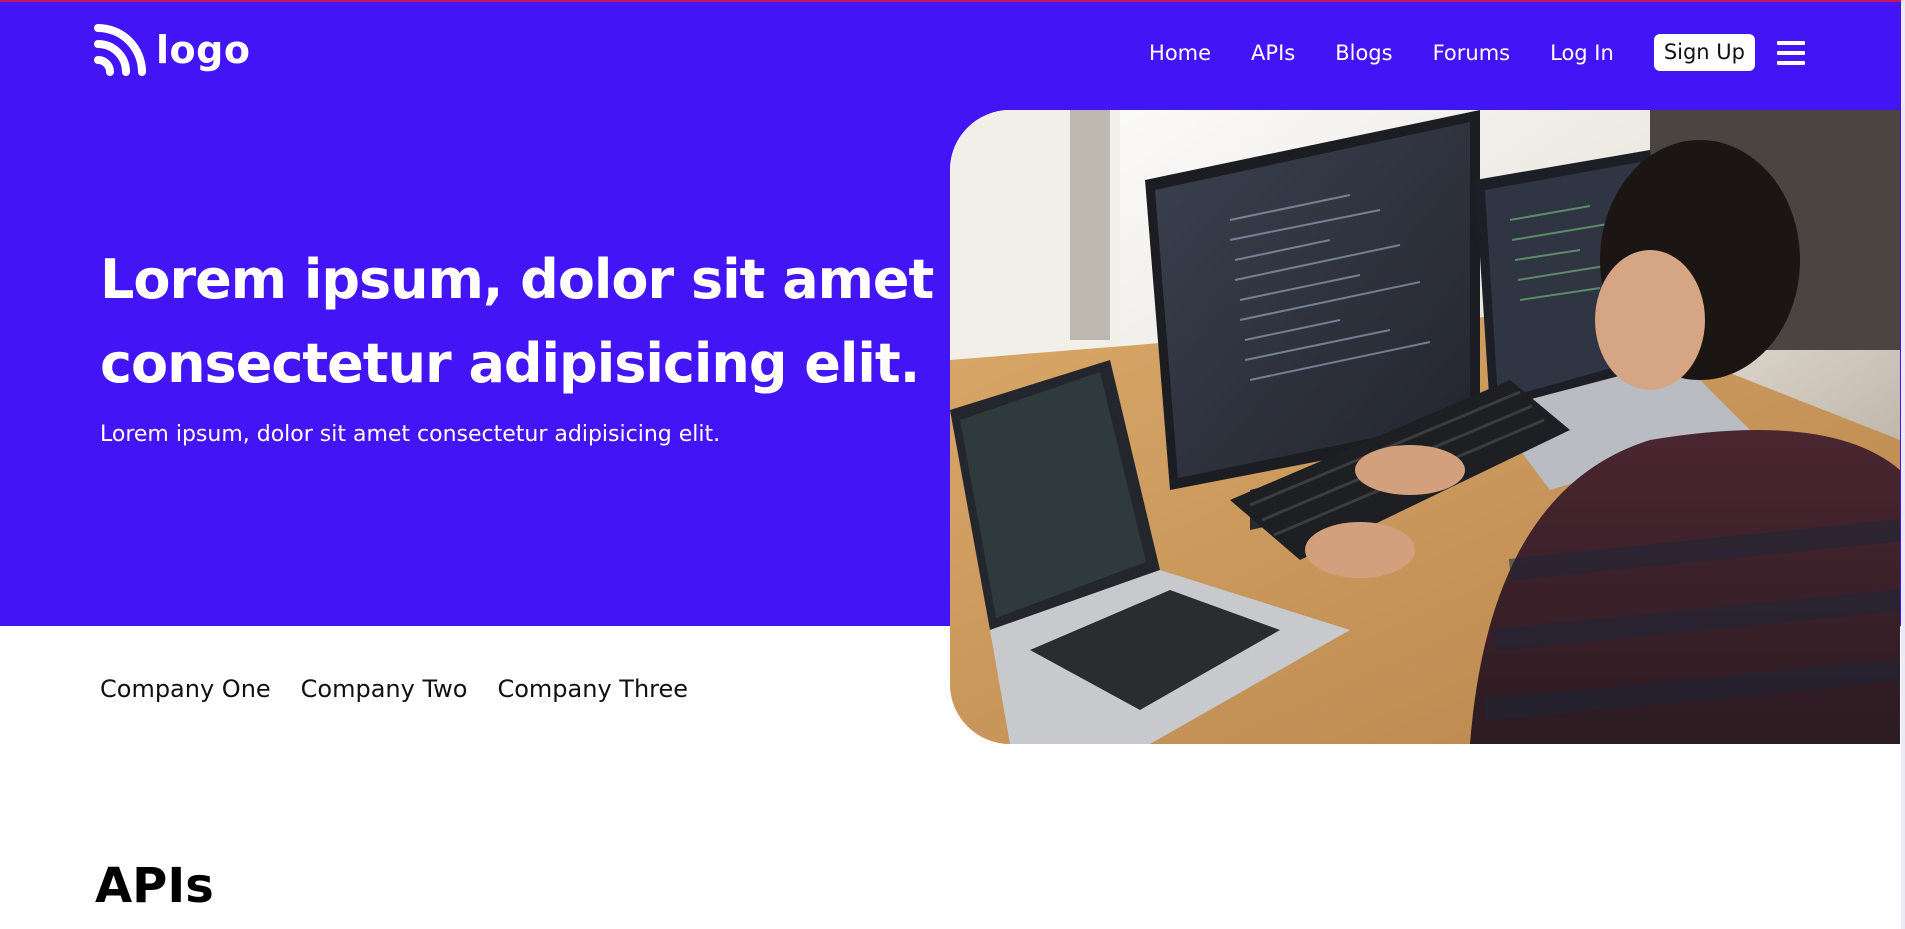 This screenshot has height=929, width=1905. I want to click on nav-forums: Forums, so click(1472, 53).